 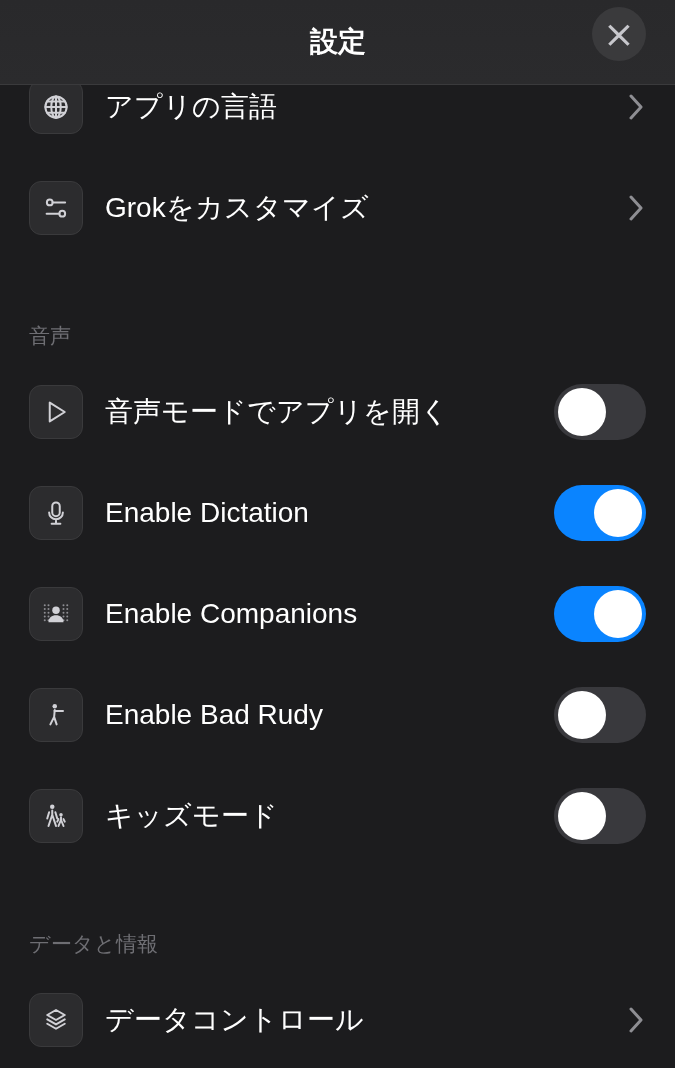 I want to click on section-heading: データと情報, so click(x=93, y=943).